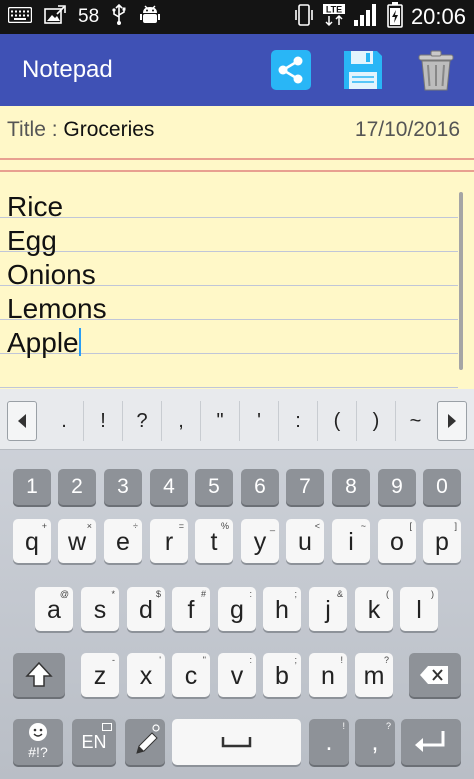  Describe the element at coordinates (43, 342) in the screenshot. I see `note-line: Apple` at that location.